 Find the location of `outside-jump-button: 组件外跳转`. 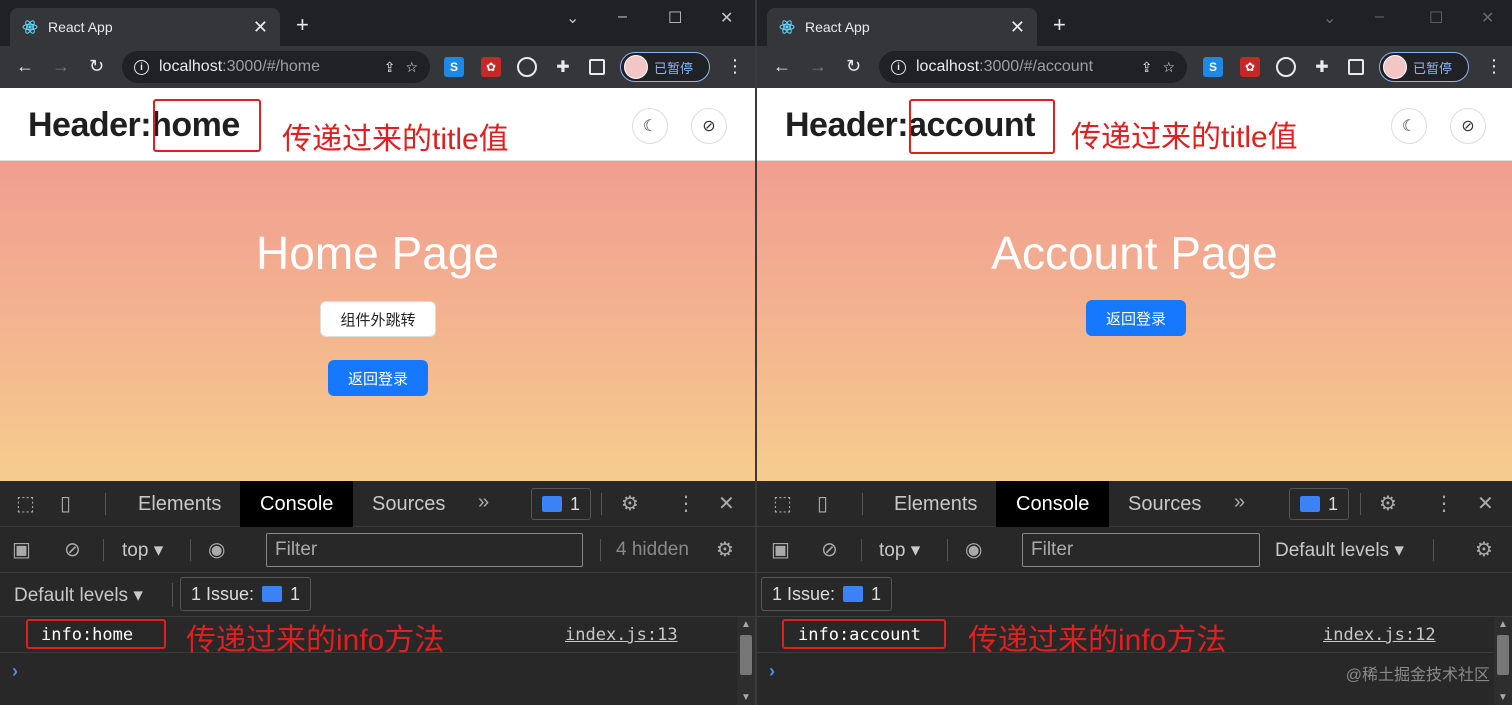

outside-jump-button: 组件外跳转 is located at coordinates (378, 319).